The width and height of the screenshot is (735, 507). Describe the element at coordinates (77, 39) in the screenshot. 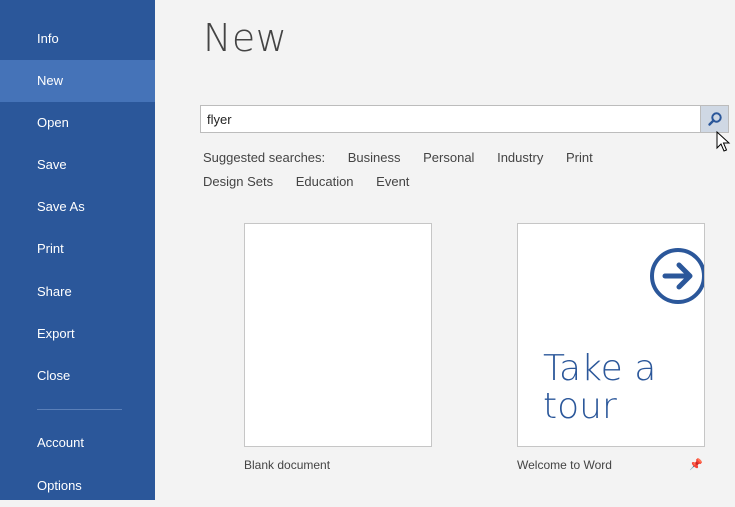

I see `sidebar-item-info: Info` at that location.